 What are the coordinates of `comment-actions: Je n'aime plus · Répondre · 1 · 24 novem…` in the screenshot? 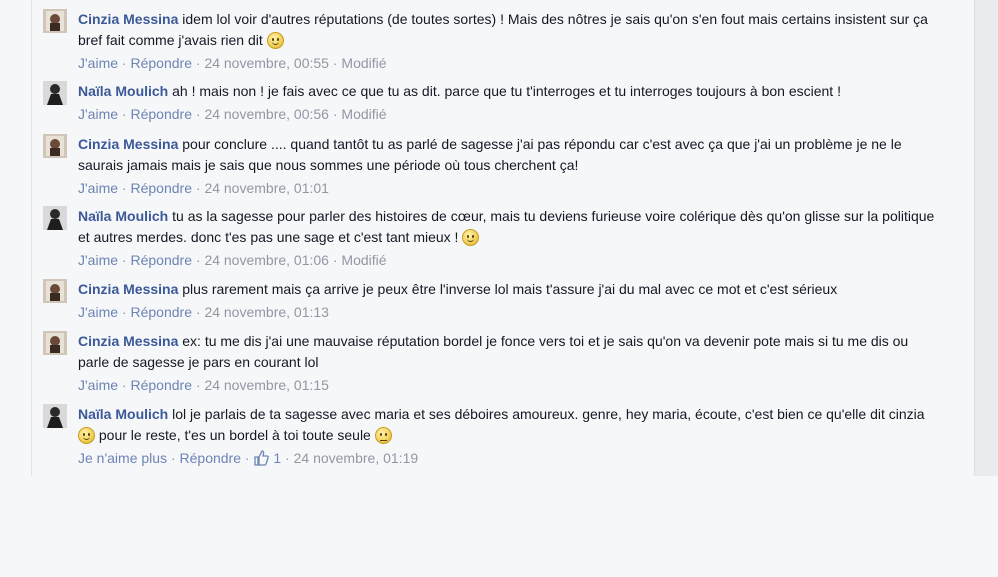 It's located at (508, 460).